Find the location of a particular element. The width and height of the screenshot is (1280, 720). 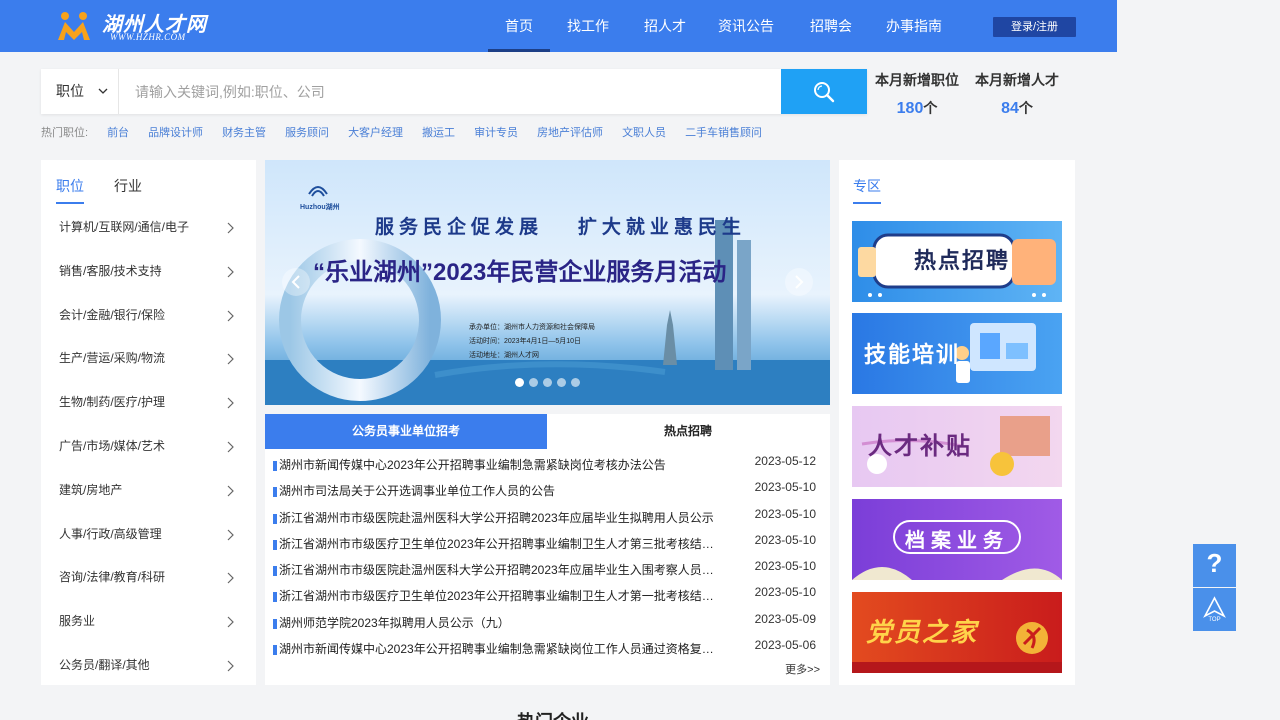

zone-card-skill-training: 技能培训 is located at coordinates (957, 353).